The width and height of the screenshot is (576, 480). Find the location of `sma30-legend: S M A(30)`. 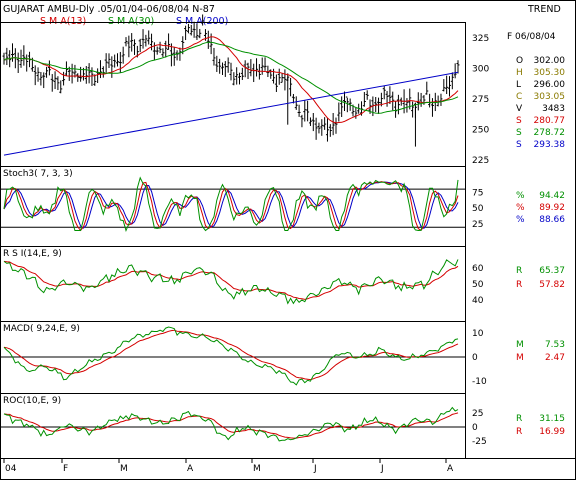

sma30-legend: S M A(30) is located at coordinates (131, 21).